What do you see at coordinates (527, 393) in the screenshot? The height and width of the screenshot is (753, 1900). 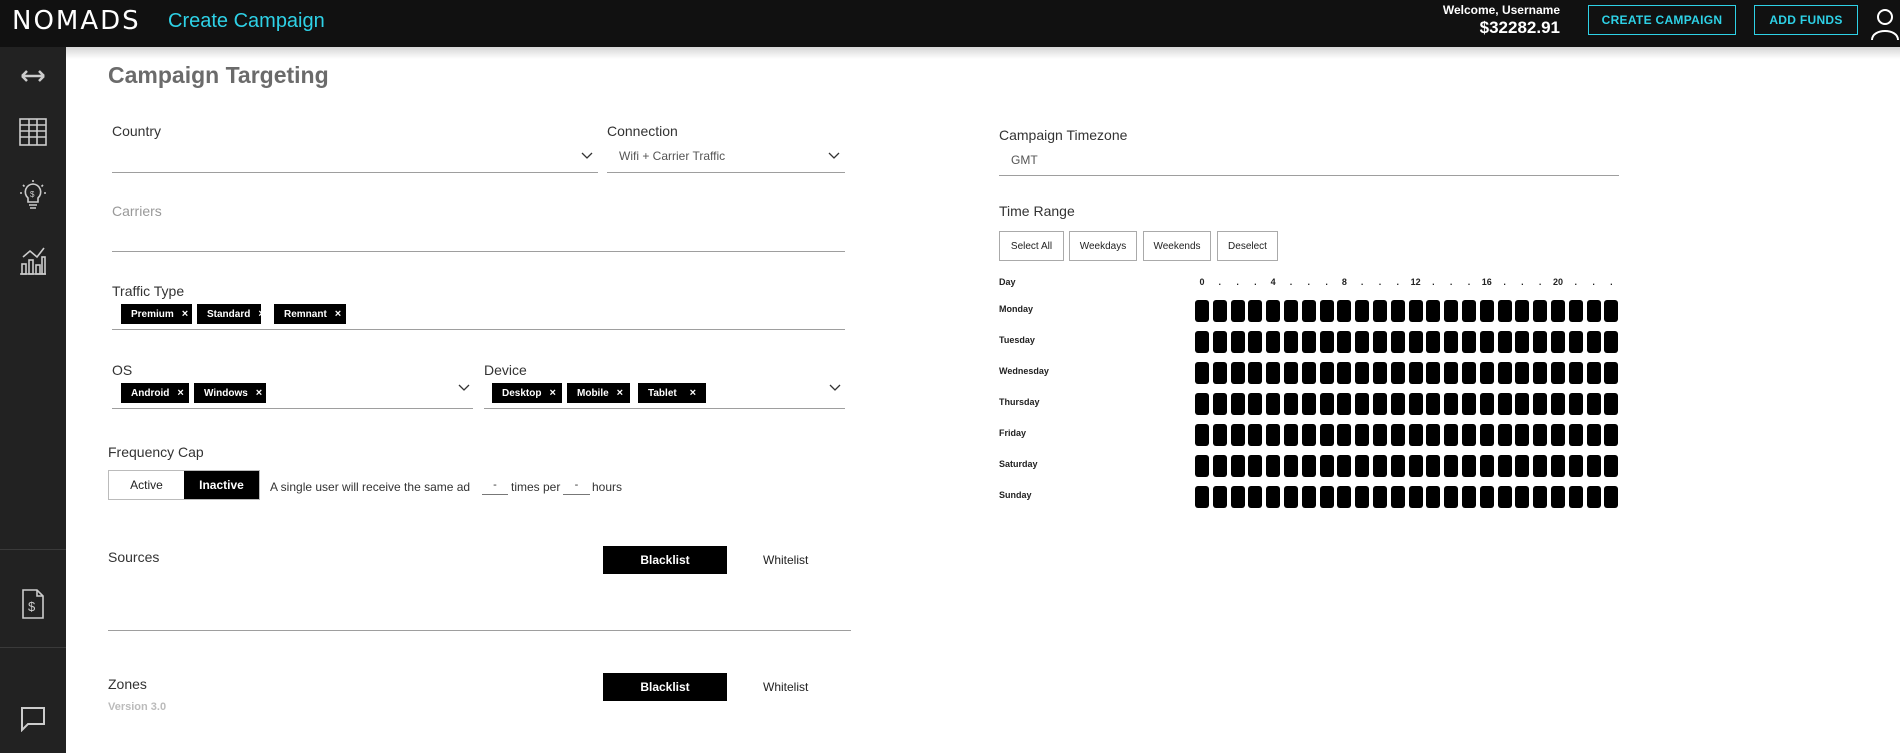 I see `tag: Desktop ×` at bounding box center [527, 393].